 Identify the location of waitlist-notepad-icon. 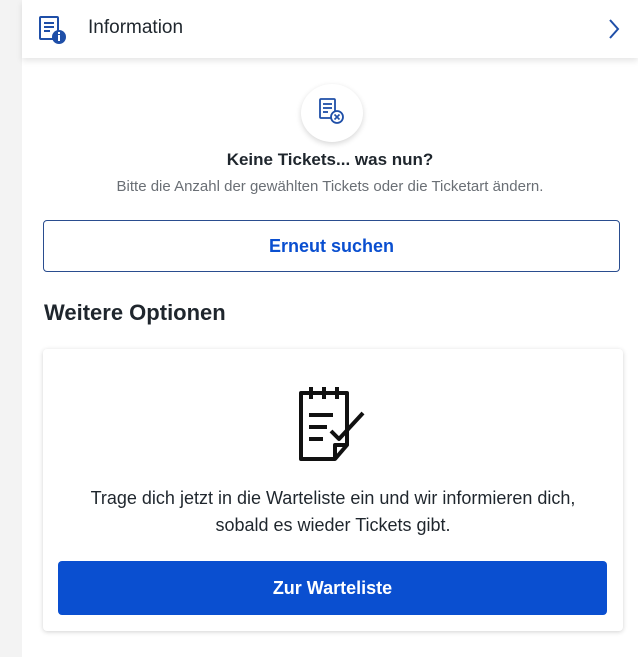
(333, 425).